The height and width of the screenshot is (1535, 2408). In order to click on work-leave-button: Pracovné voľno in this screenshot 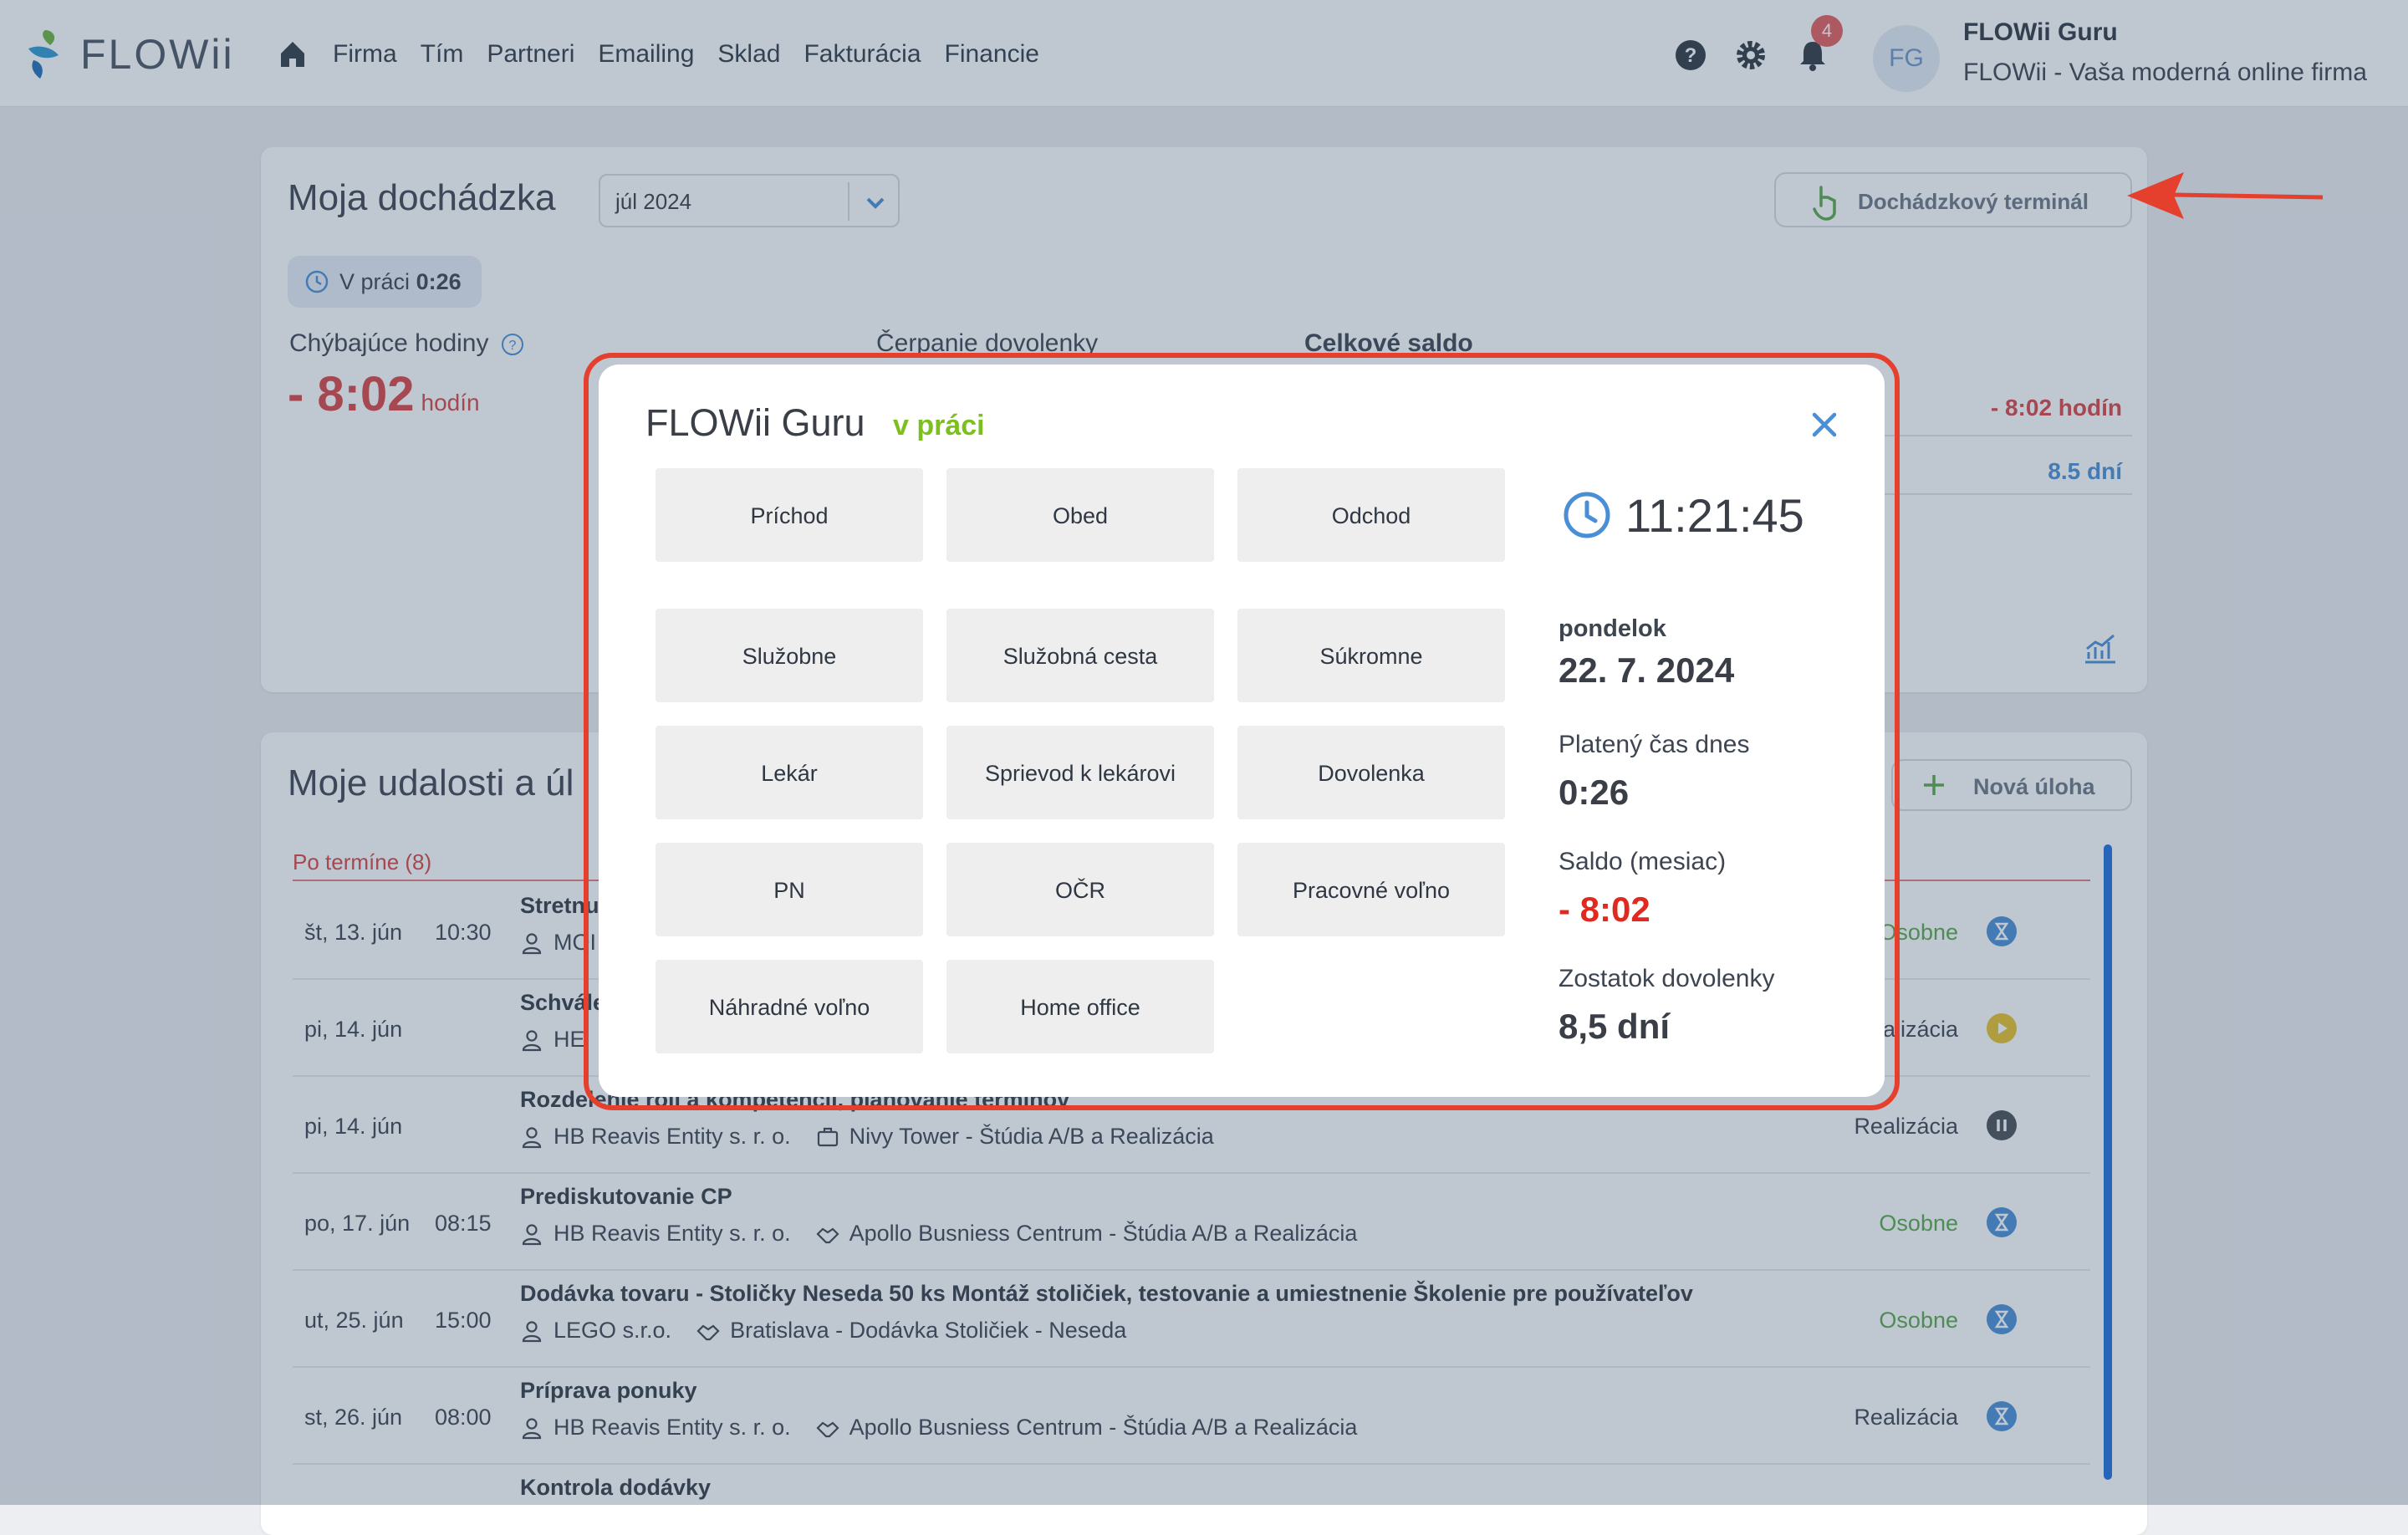, I will do `click(1371, 889)`.